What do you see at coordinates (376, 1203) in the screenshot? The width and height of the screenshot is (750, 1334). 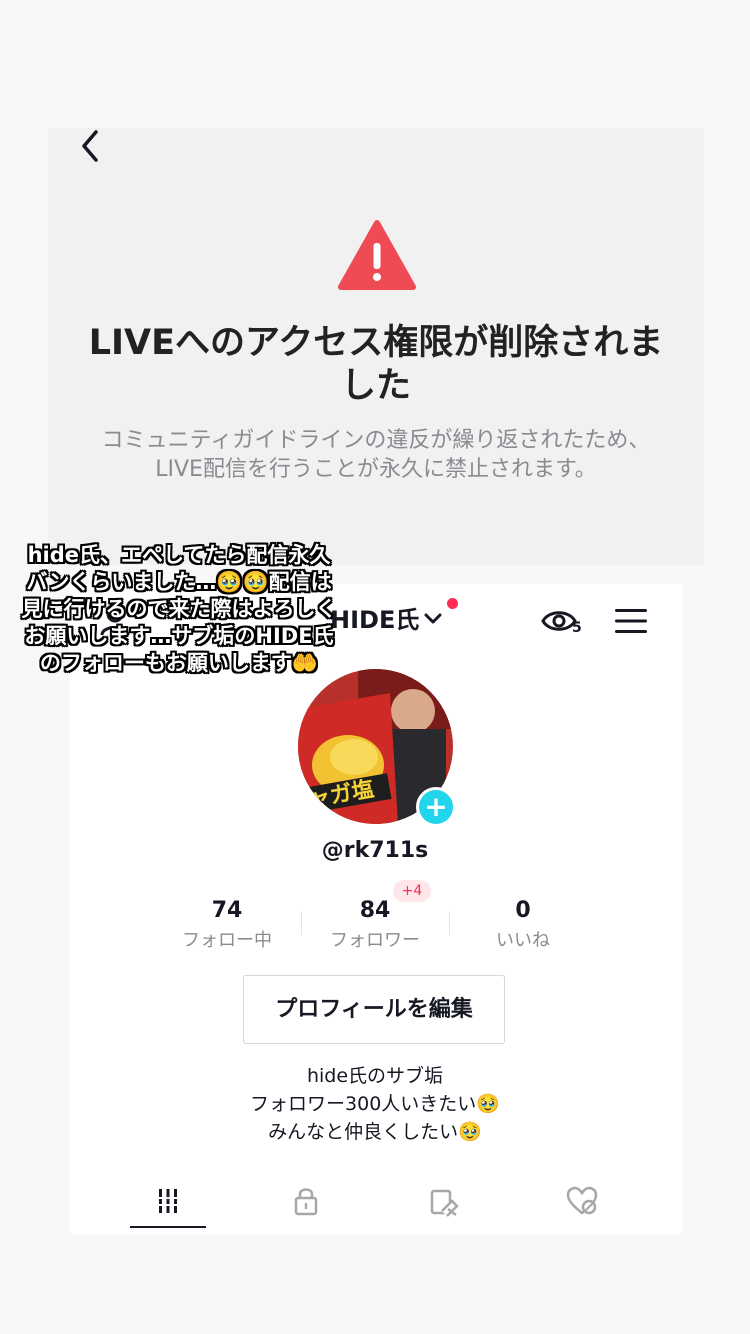 I see `content-tabs` at bounding box center [376, 1203].